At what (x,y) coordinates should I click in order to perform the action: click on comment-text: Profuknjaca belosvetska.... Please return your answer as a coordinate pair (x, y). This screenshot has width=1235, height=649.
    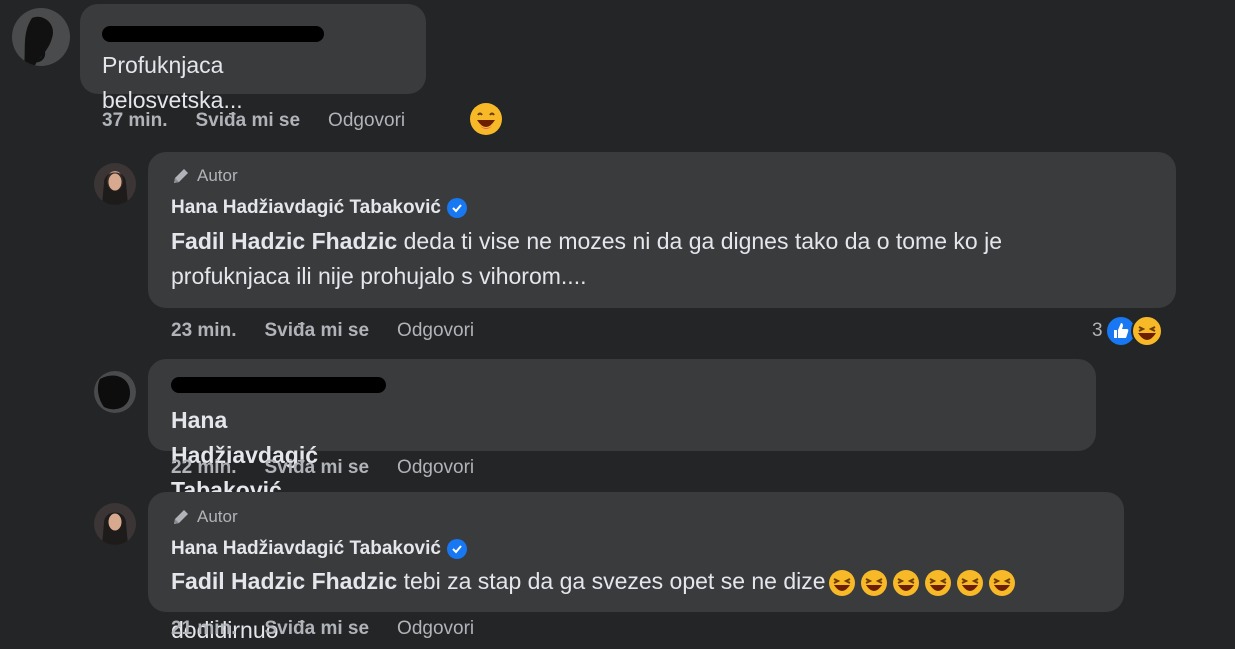
    Looking at the image, I should click on (172, 82).